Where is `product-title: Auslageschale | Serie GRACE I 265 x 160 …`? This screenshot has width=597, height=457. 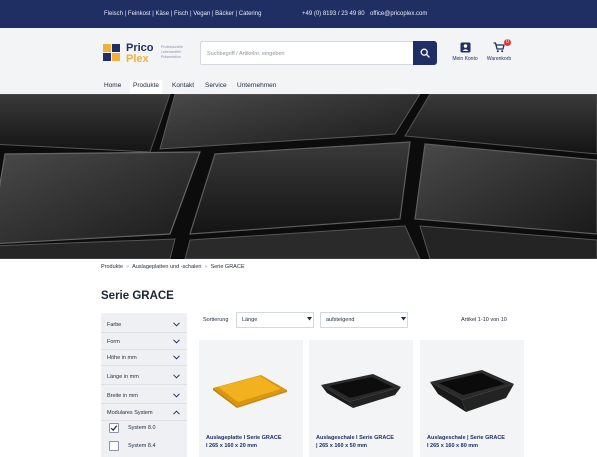 product-title: Auslageschale | Serie GRACE I 265 x 160 … is located at coordinates (475, 442).